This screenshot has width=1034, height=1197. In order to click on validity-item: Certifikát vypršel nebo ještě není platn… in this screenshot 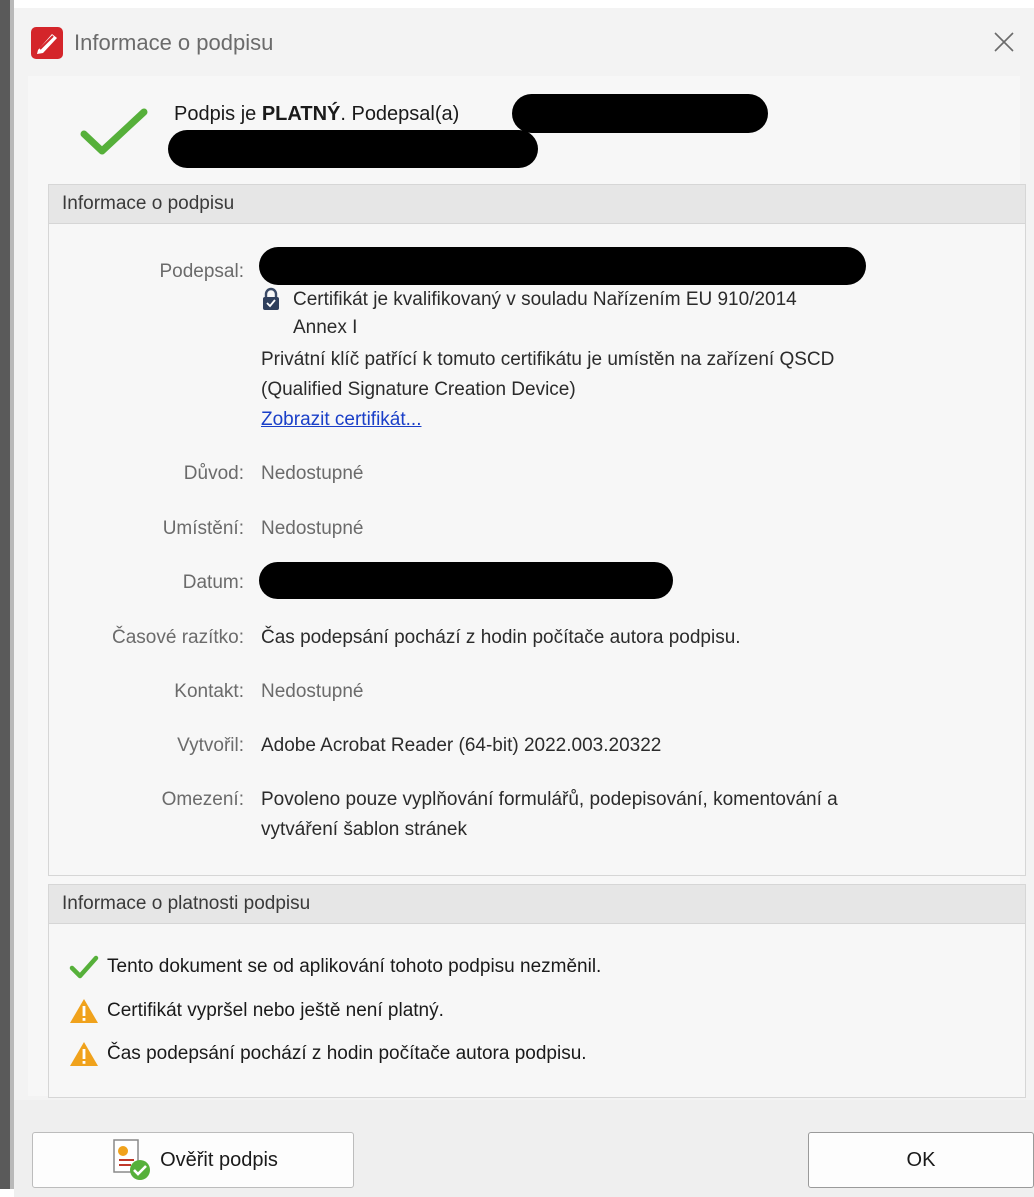, I will do `click(256, 1011)`.